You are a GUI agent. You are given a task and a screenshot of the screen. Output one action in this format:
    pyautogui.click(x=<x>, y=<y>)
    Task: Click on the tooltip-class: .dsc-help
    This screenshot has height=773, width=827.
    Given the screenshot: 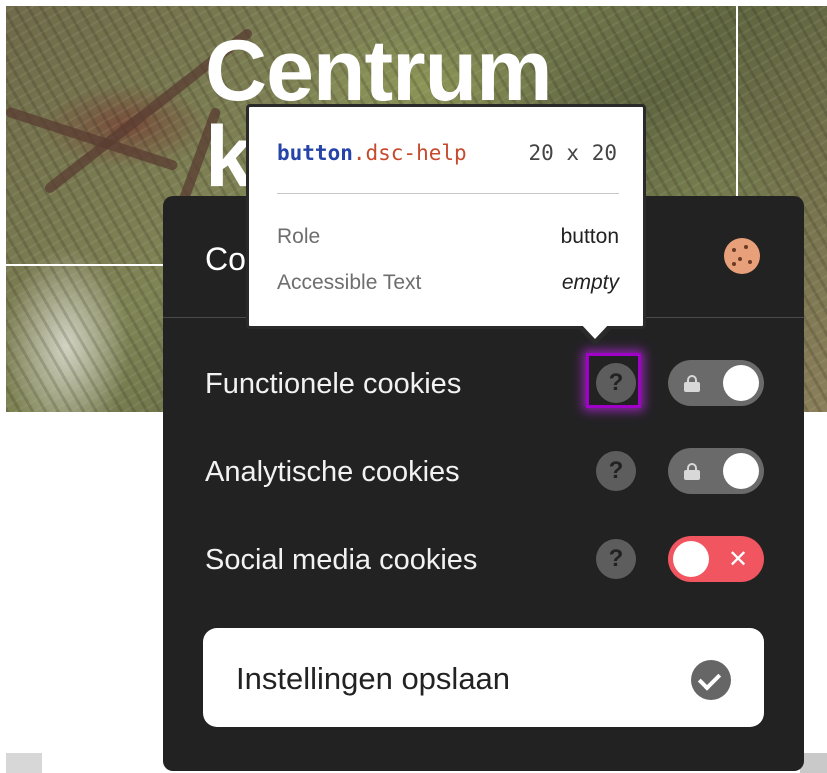 What is the action you would take?
    pyautogui.click(x=409, y=153)
    